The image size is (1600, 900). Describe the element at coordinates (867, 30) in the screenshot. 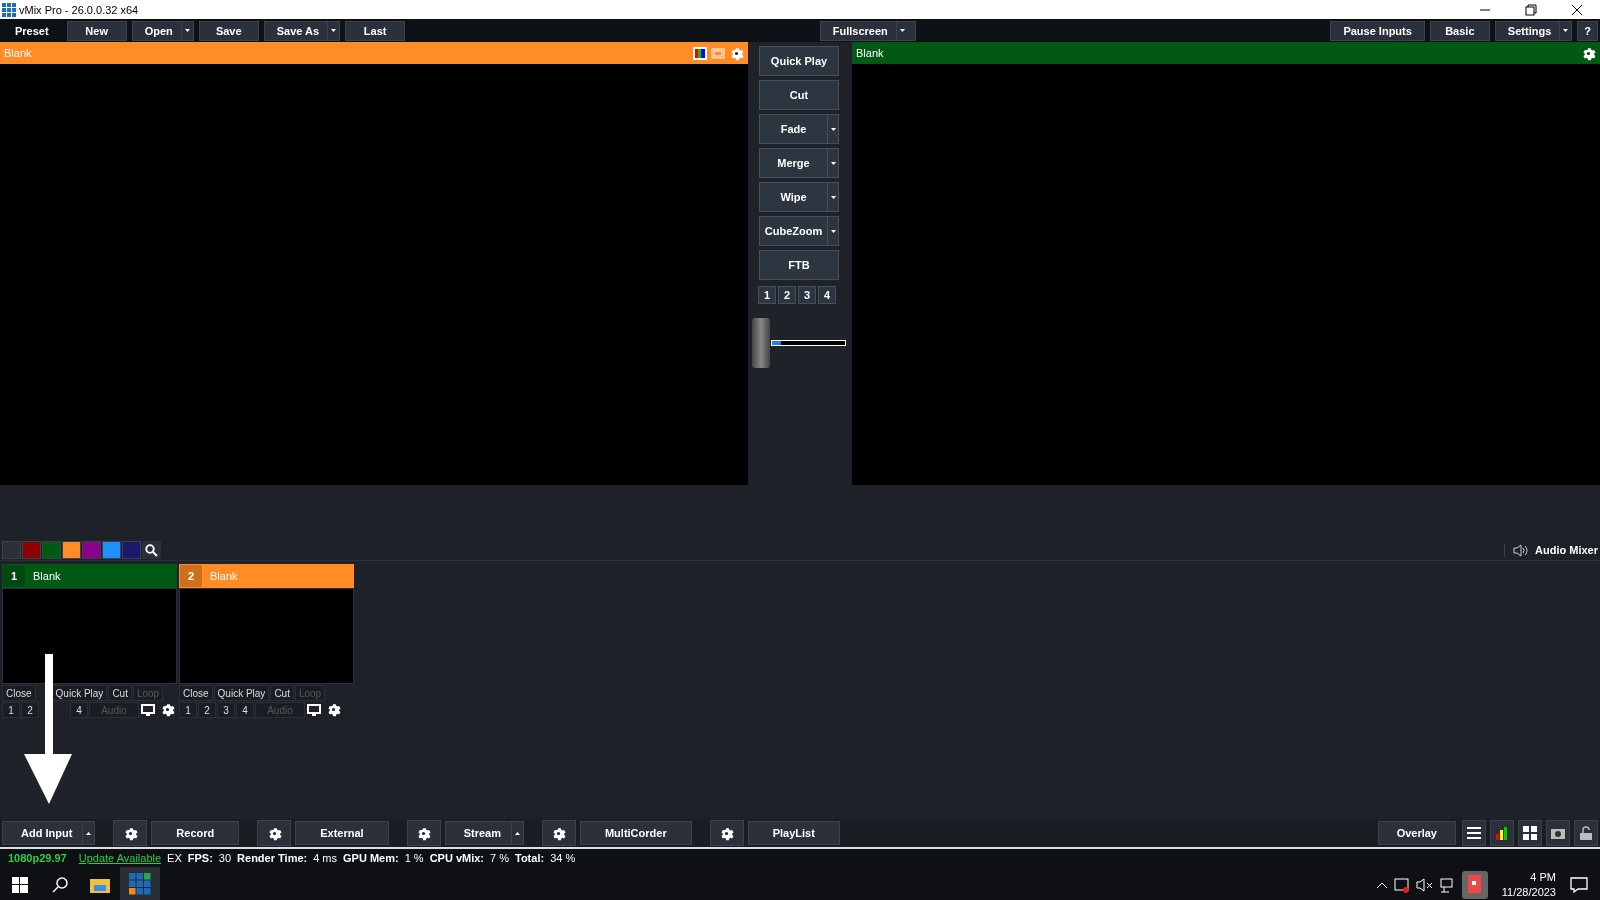

I see `fullscreen-button: Fullscreen` at that location.